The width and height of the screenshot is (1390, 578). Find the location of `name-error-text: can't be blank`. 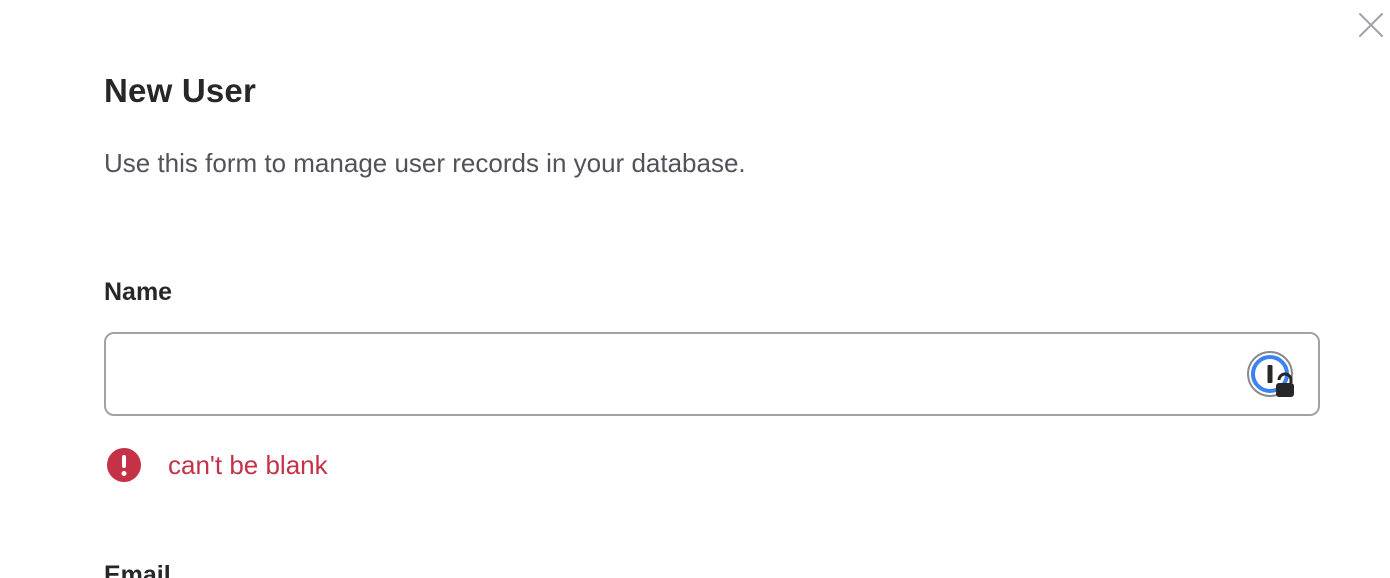

name-error-text: can't be blank is located at coordinates (248, 464).